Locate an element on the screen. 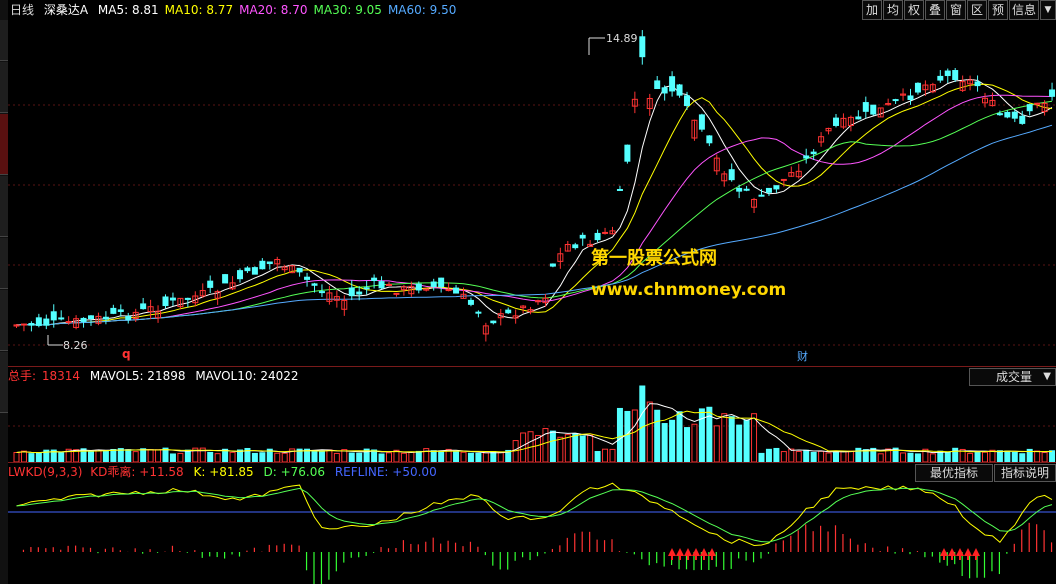 The height and width of the screenshot is (584, 1056). indicator-name: LWKD(9,3,3) is located at coordinates (45, 472).